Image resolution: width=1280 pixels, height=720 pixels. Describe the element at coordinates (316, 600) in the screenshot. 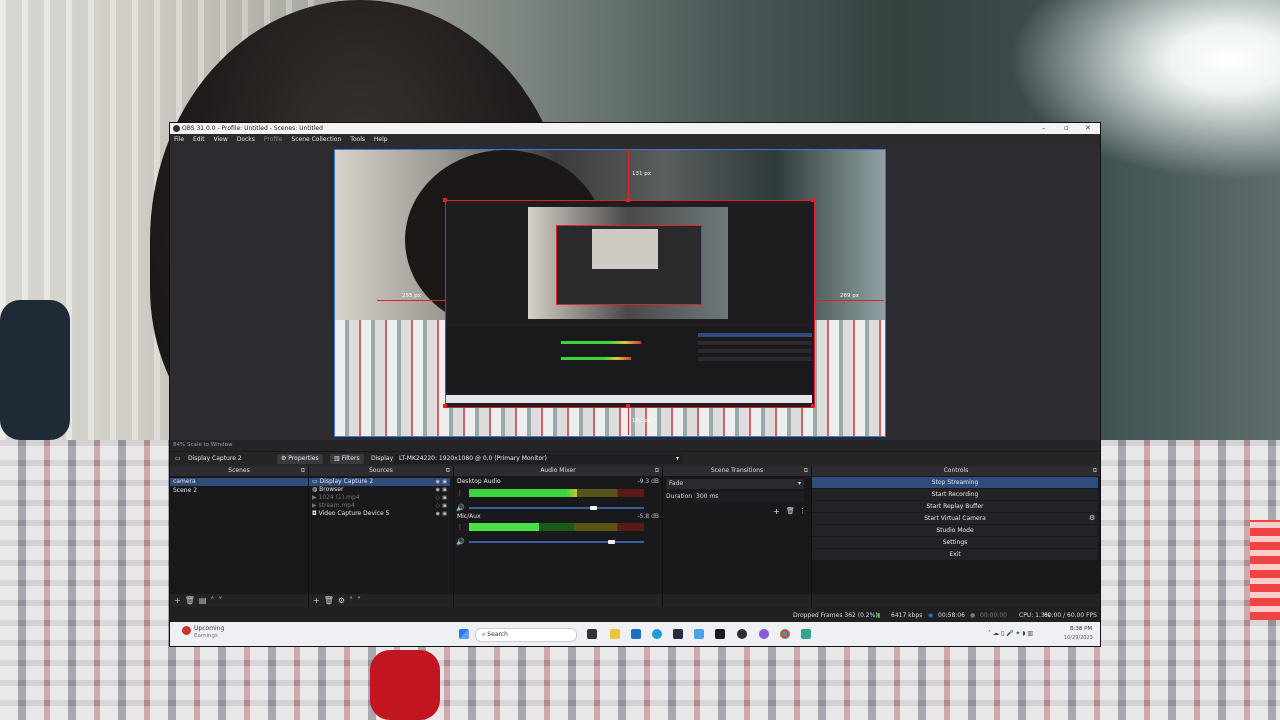

I see `add-source-button: +` at that location.